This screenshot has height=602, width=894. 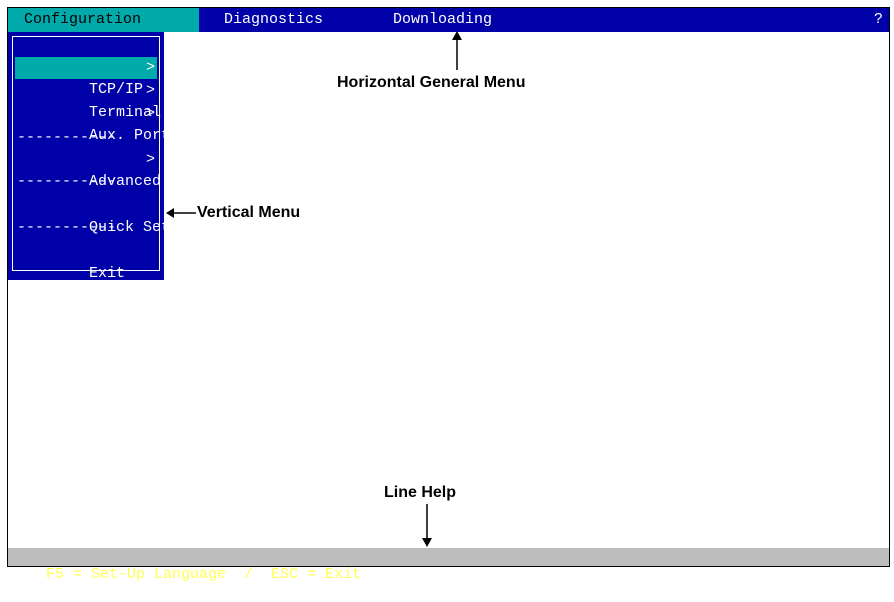 What do you see at coordinates (103, 20) in the screenshot?
I see `menu-configuration: Configuration` at bounding box center [103, 20].